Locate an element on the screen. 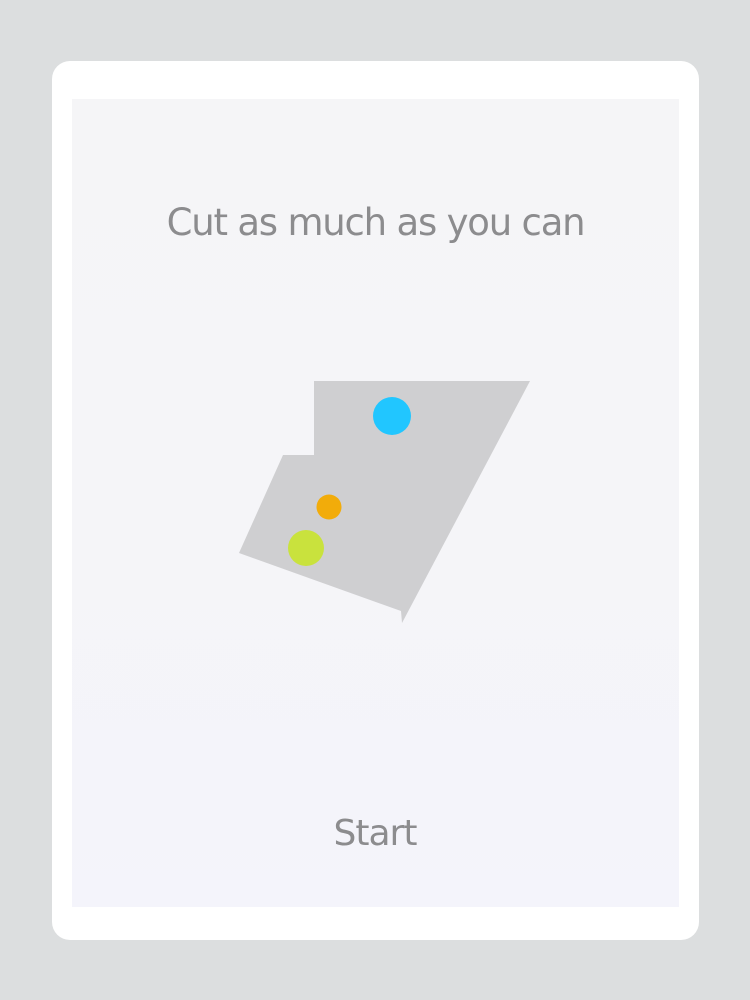 Image resolution: width=750 pixels, height=1000 pixels. orange-ball is located at coordinates (329, 507).